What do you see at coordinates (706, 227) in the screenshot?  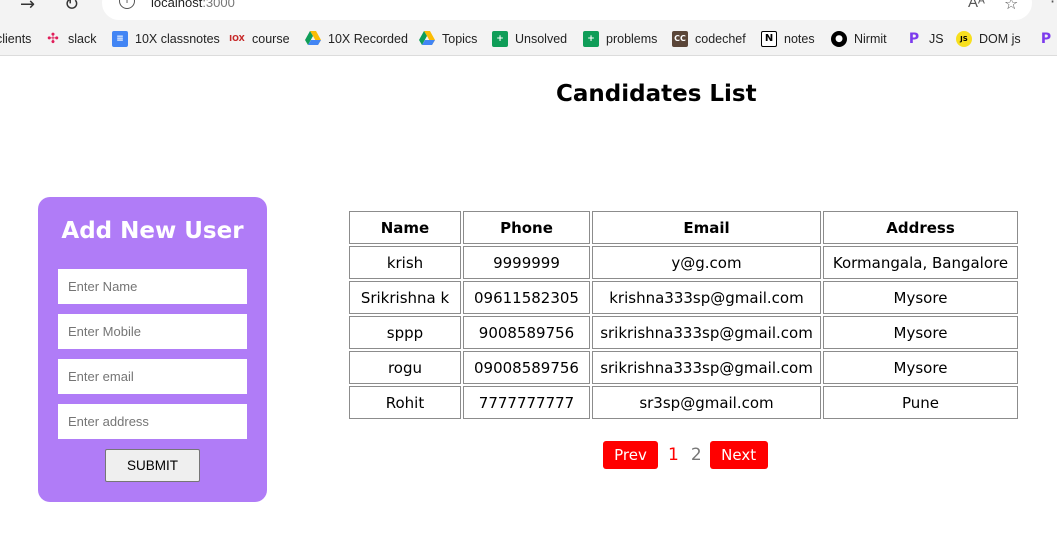 I see `column-header-email: Email` at bounding box center [706, 227].